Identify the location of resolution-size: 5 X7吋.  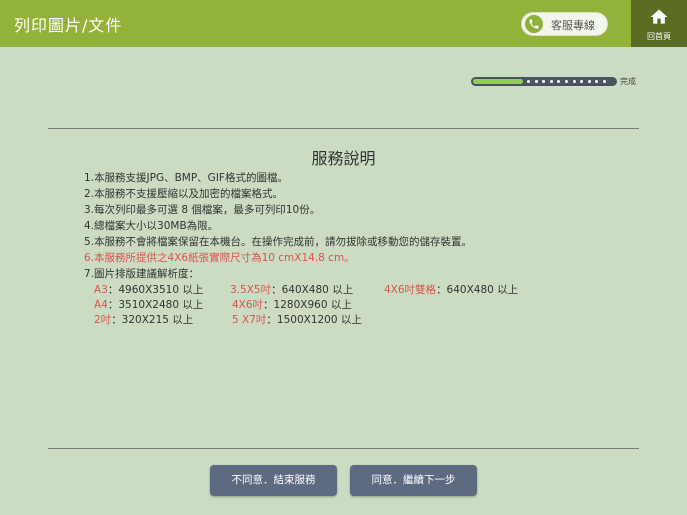
(249, 320).